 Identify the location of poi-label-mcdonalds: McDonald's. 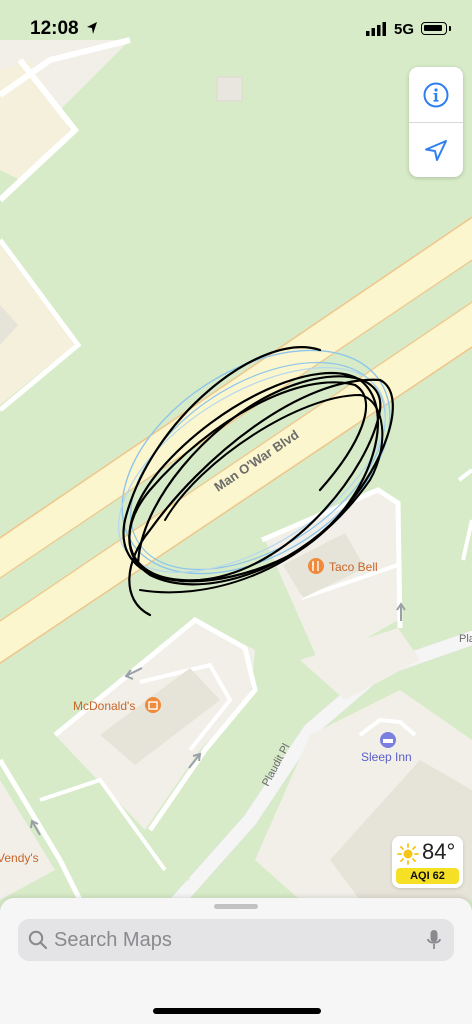
(104, 706).